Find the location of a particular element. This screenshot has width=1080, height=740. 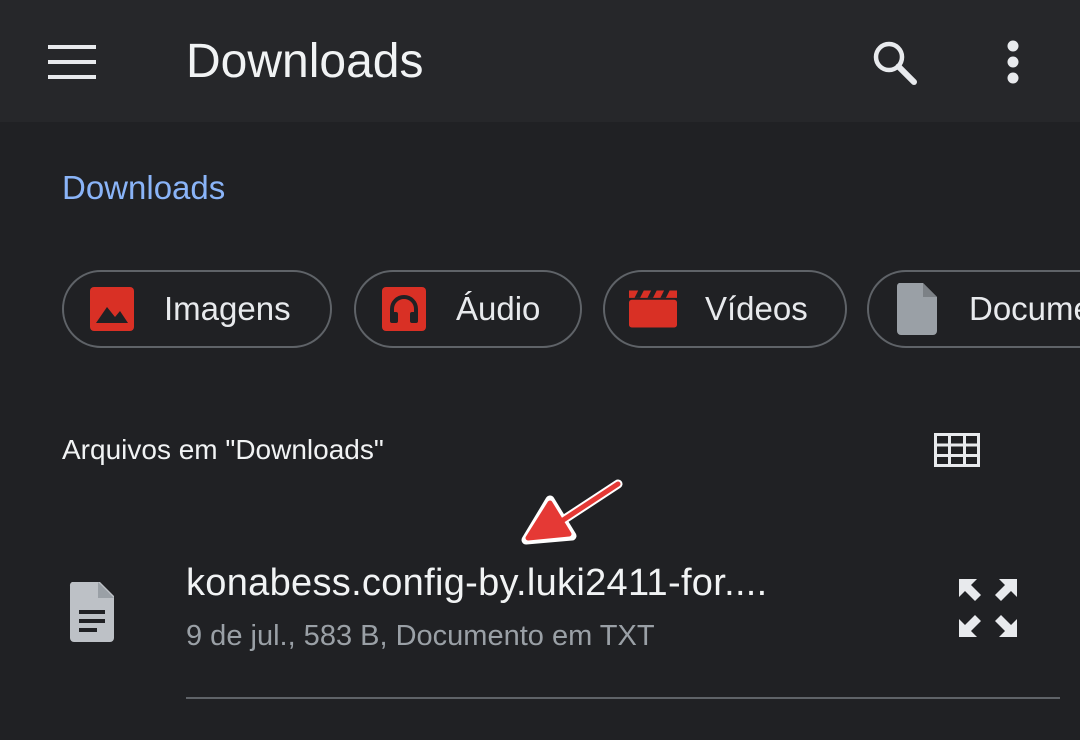

page-title: Downloads is located at coordinates (305, 61).